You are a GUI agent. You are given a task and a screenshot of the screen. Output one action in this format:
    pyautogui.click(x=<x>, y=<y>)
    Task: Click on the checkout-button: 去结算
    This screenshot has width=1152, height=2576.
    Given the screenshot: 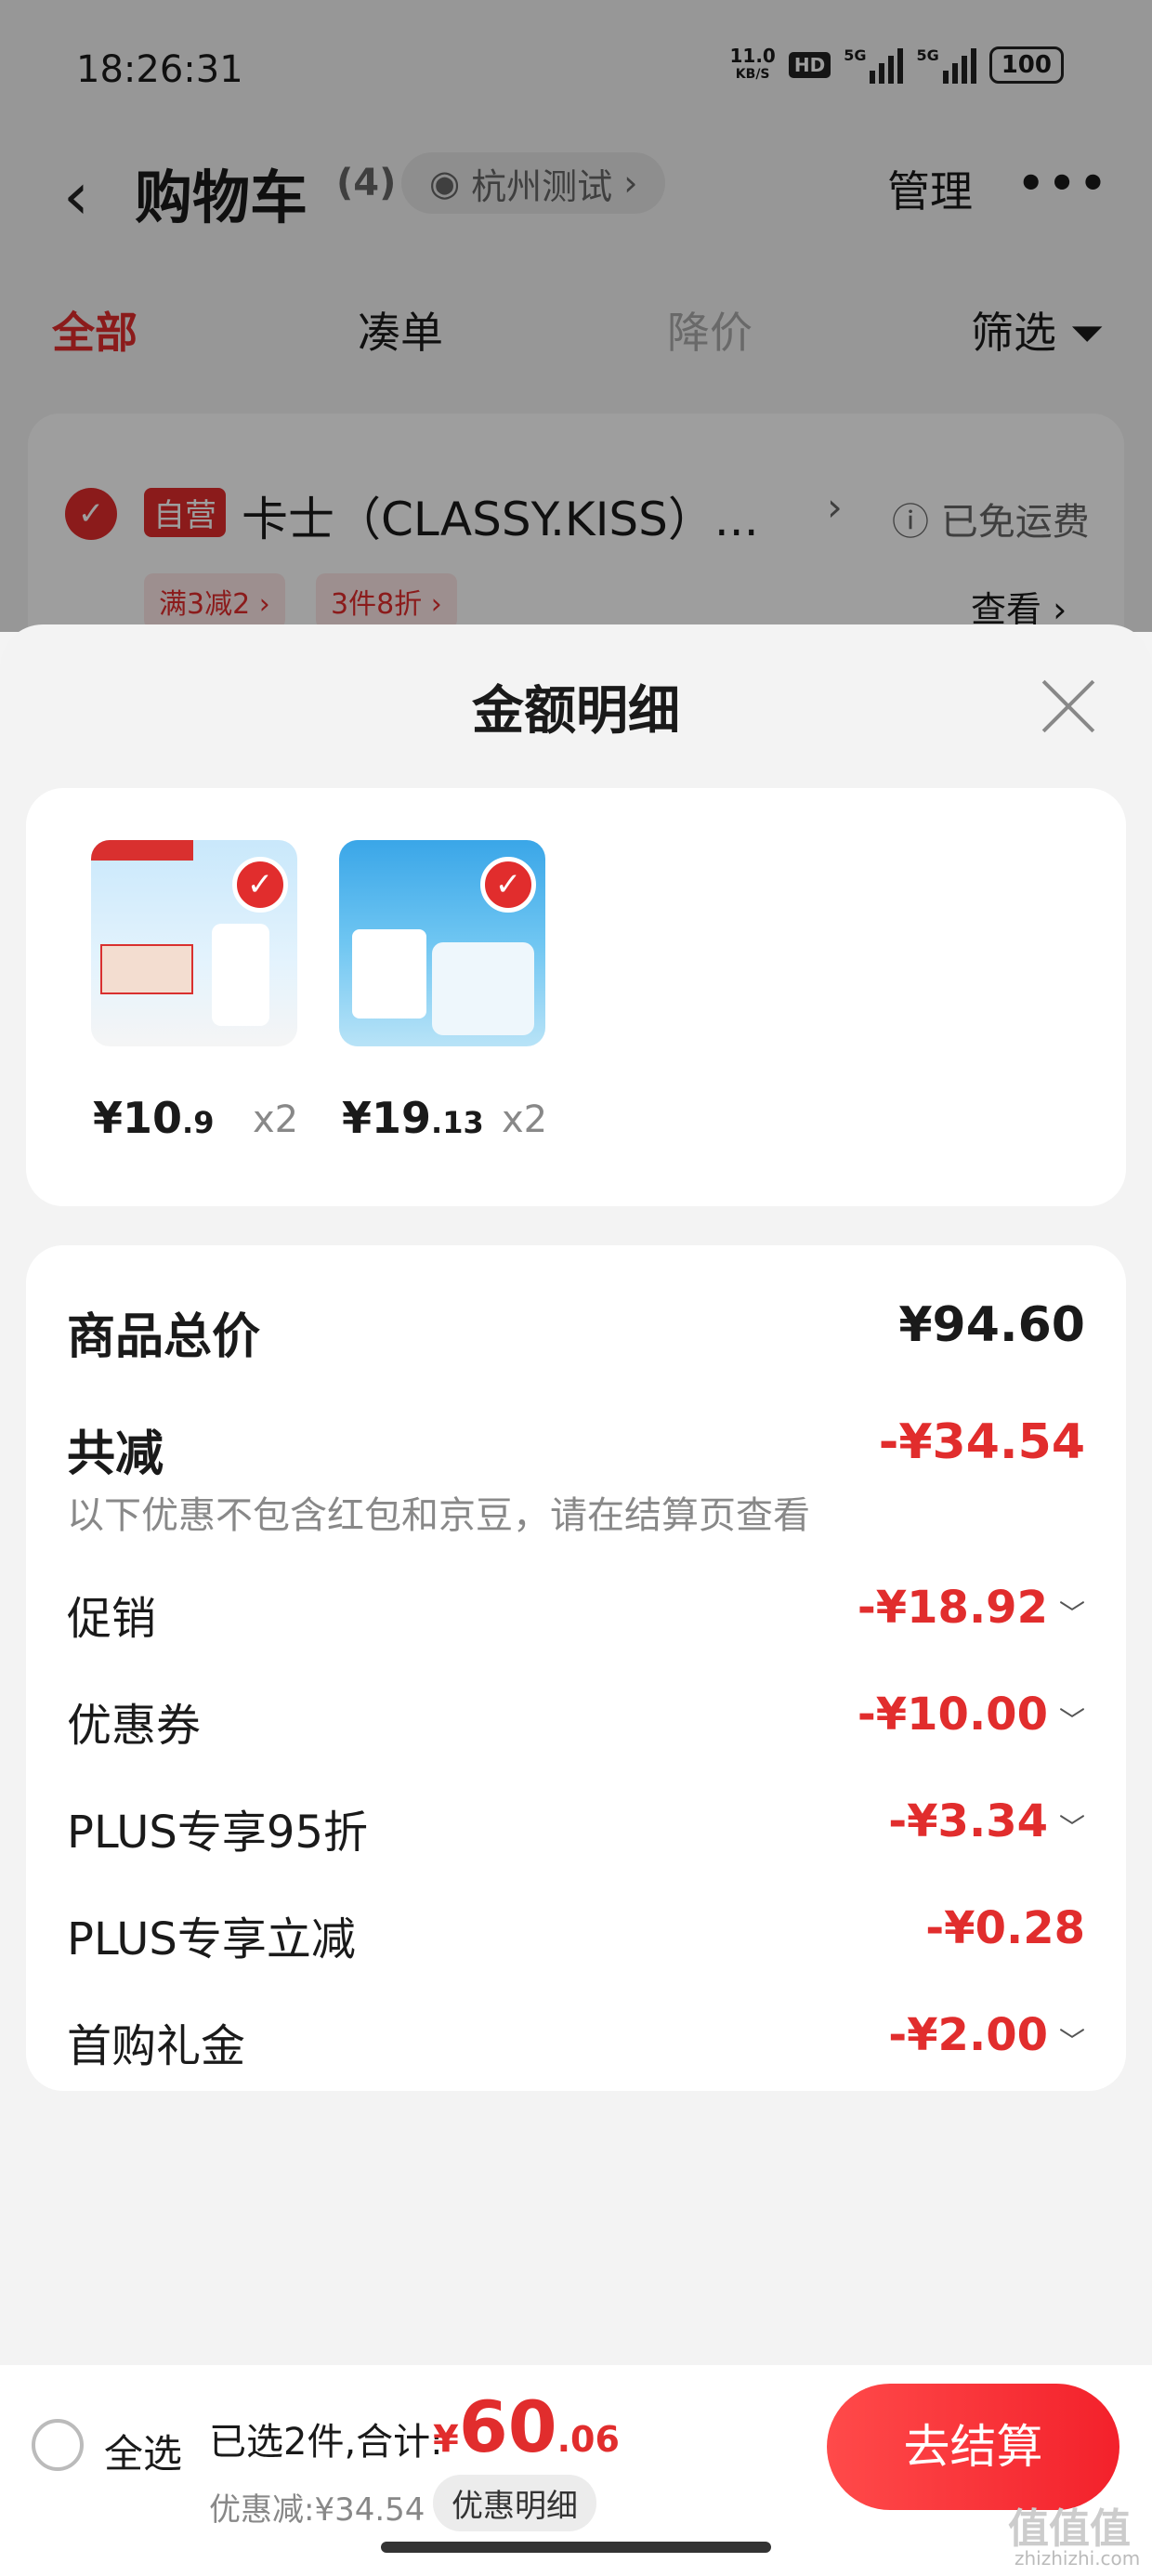 What is the action you would take?
    pyautogui.click(x=973, y=2447)
    